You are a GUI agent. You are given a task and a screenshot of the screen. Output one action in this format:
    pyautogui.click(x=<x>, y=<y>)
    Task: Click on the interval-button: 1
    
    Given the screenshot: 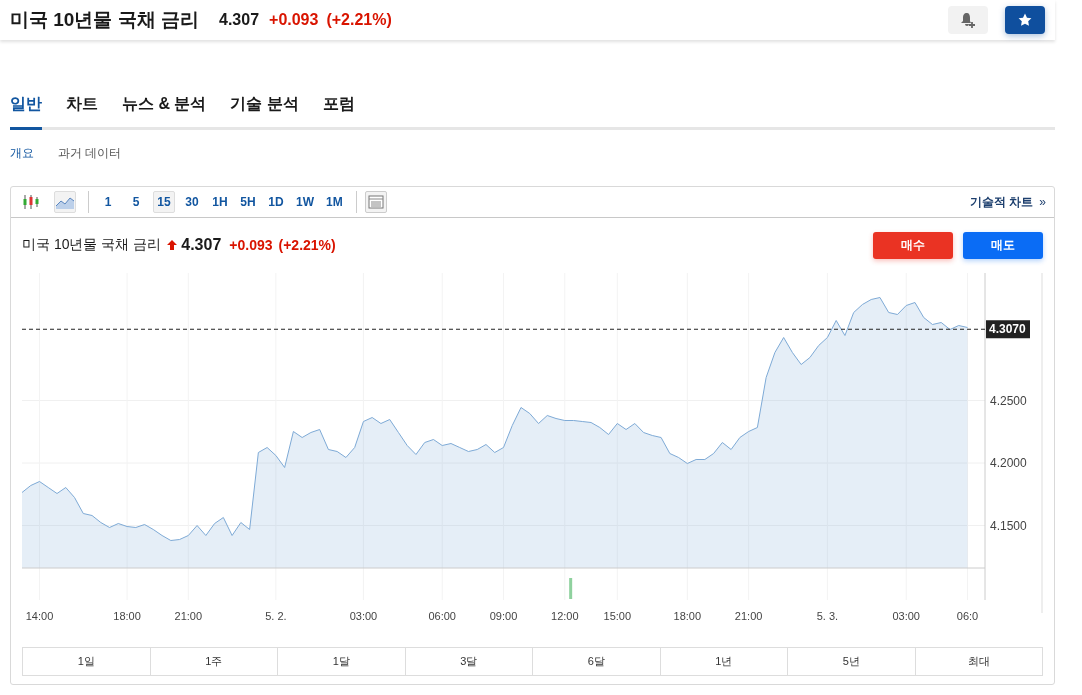 What is the action you would take?
    pyautogui.click(x=108, y=202)
    